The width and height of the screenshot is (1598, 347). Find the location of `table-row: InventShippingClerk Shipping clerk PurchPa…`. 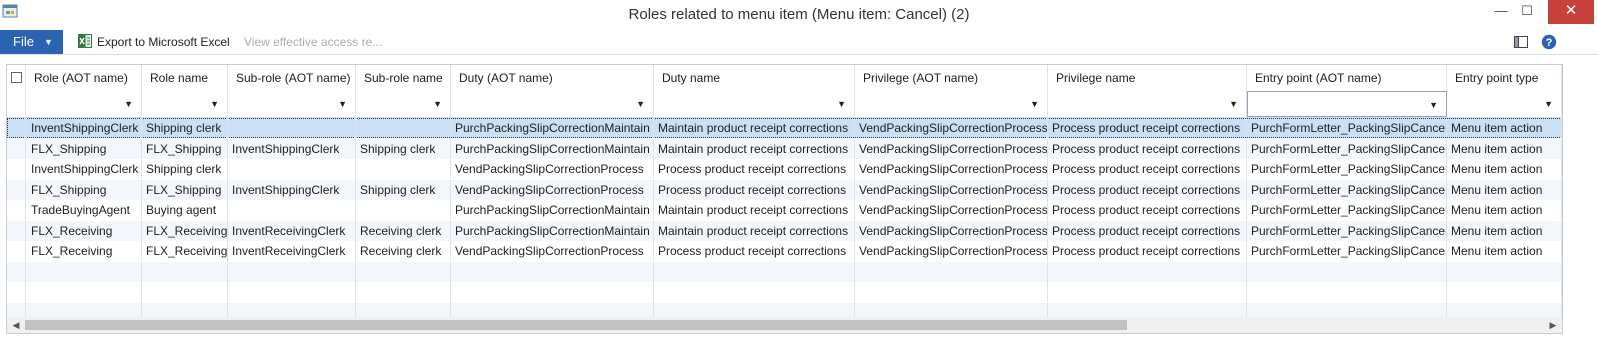

table-row: InventShippingClerk Shipping clerk PurchPa… is located at coordinates (784, 128).